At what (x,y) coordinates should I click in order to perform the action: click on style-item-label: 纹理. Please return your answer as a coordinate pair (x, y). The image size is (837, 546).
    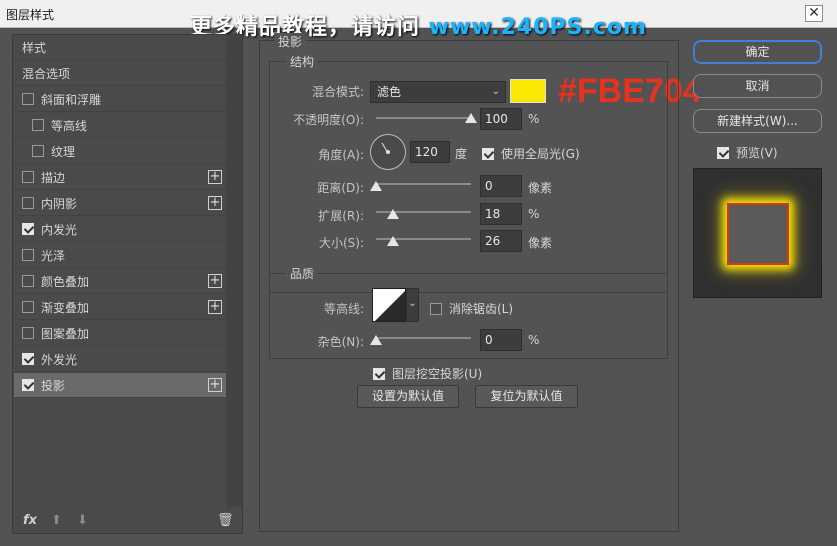
    Looking at the image, I should click on (63, 151).